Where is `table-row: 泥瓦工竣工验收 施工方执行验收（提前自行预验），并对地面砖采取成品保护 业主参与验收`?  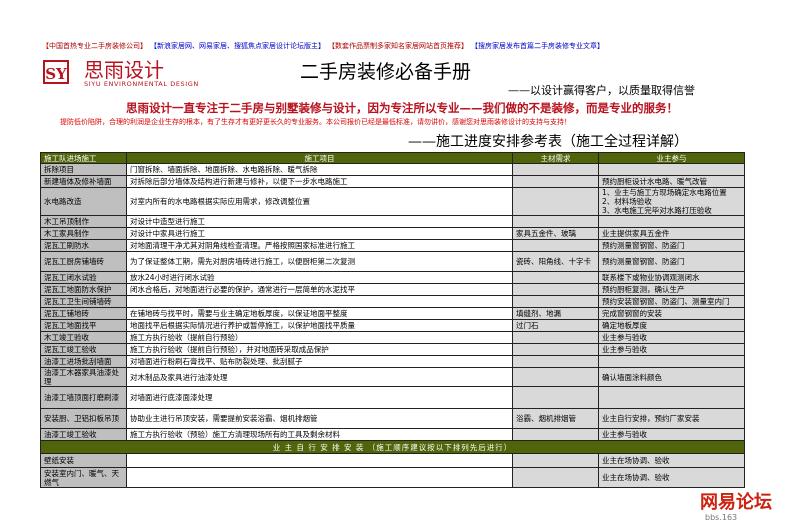
table-row: 泥瓦工竣工验收 施工方执行验收（提前自行预验），并对地面砖采取成品保护 业主参与验收 is located at coordinates (392, 349).